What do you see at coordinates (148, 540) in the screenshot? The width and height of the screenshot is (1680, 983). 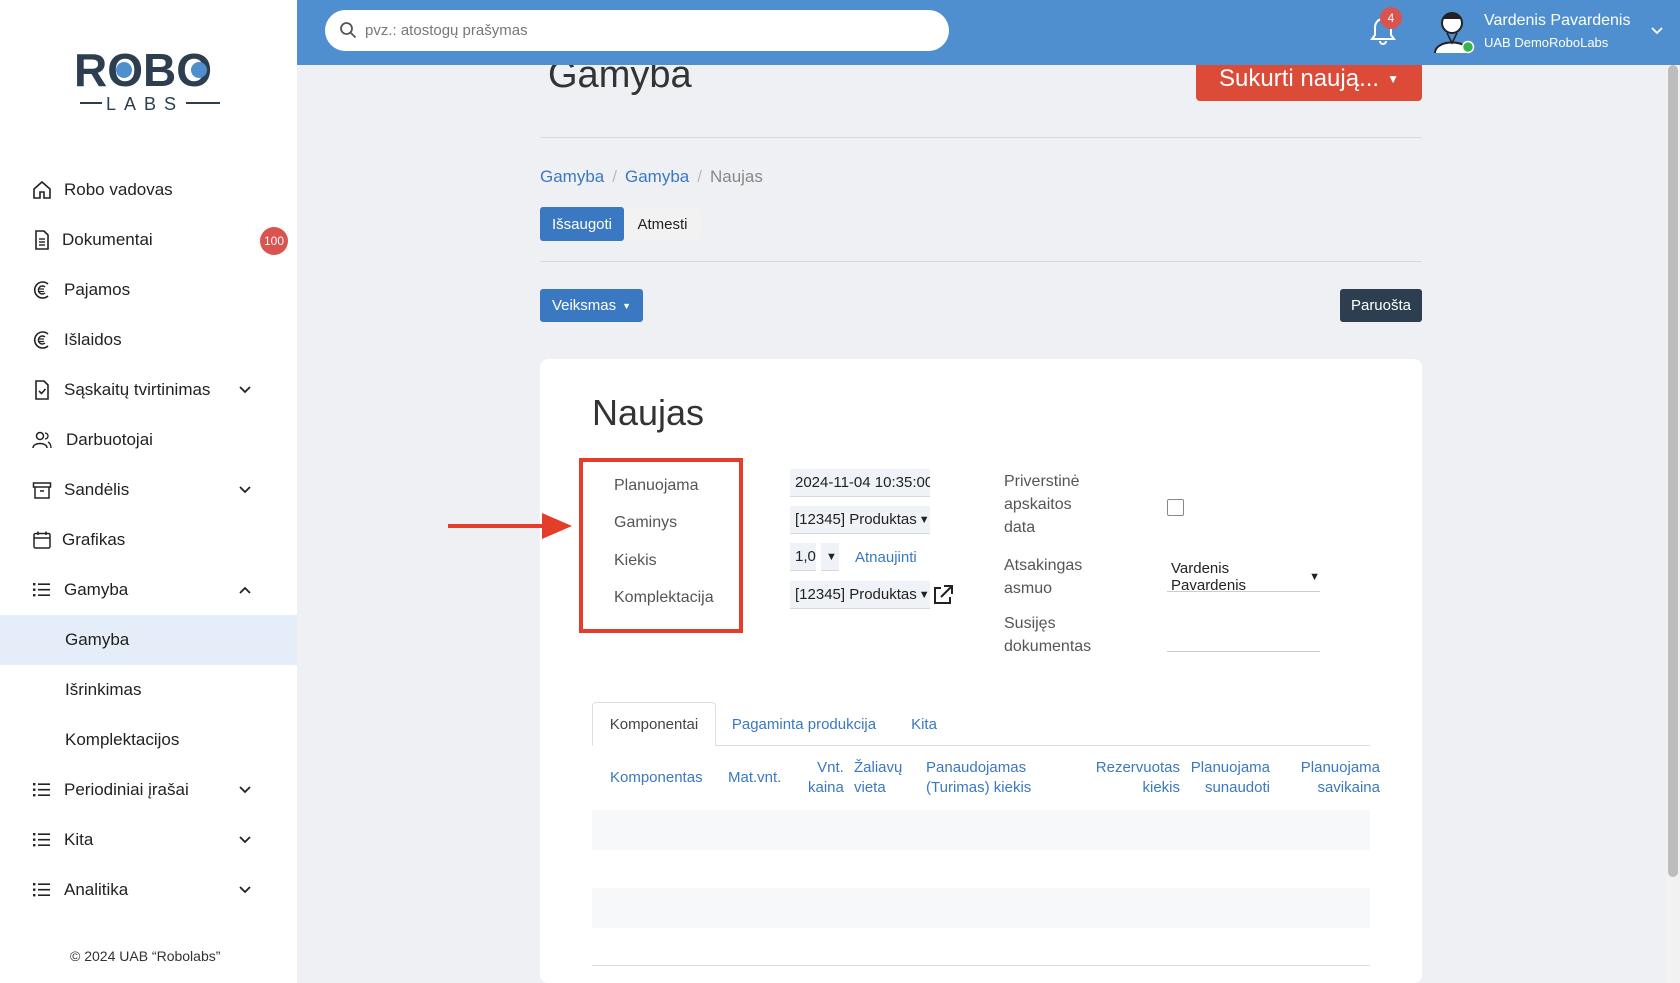 I see `nav-grafikas: Grafikas` at bounding box center [148, 540].